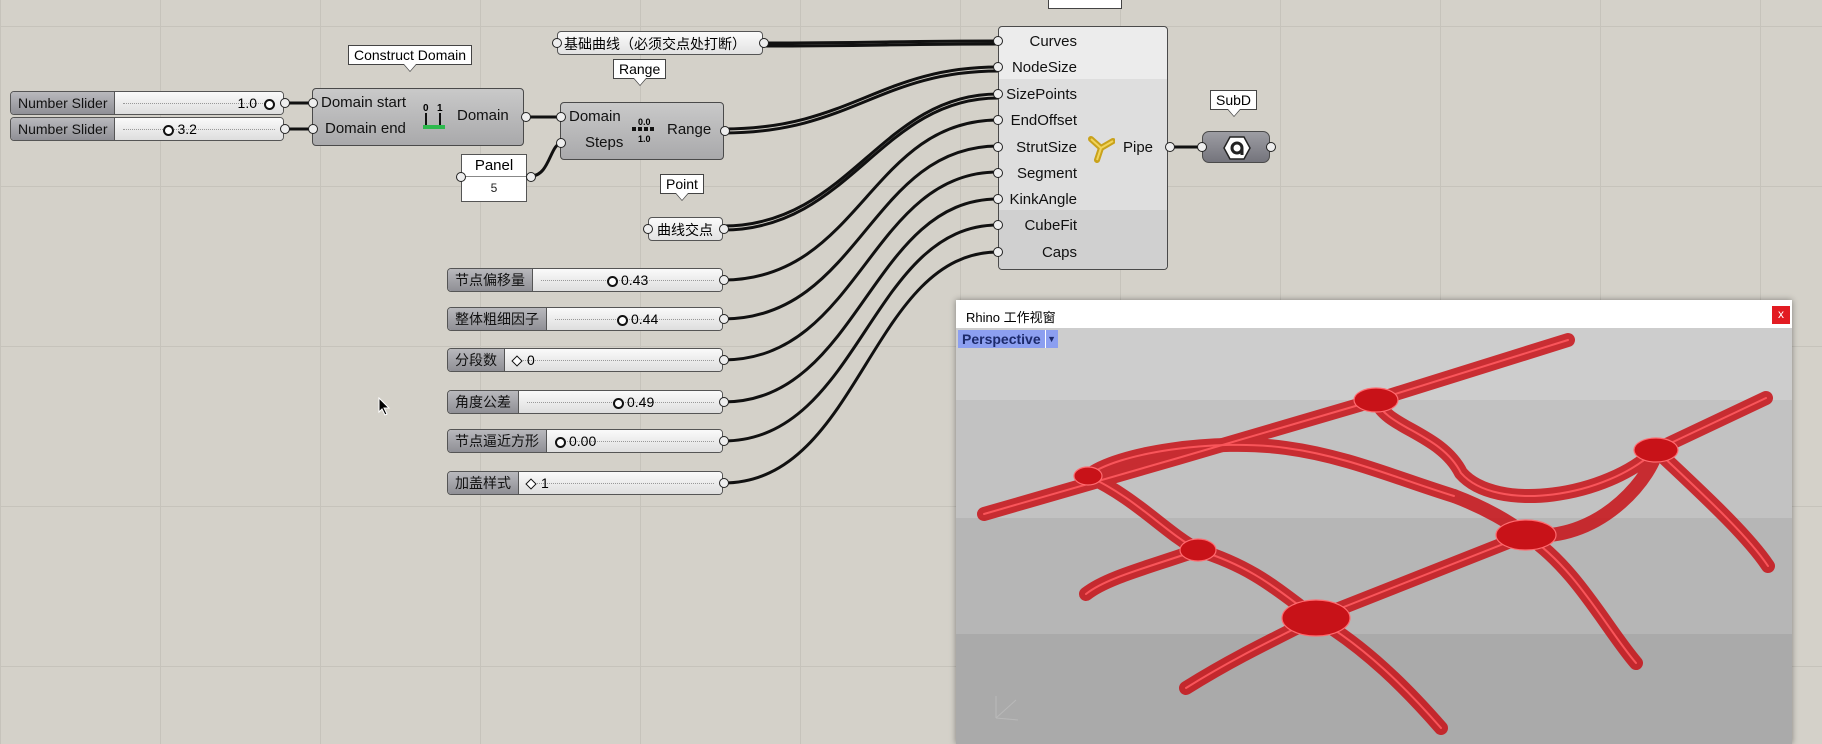 The height and width of the screenshot is (744, 1822). I want to click on slider-track: 0.43, so click(627, 280).